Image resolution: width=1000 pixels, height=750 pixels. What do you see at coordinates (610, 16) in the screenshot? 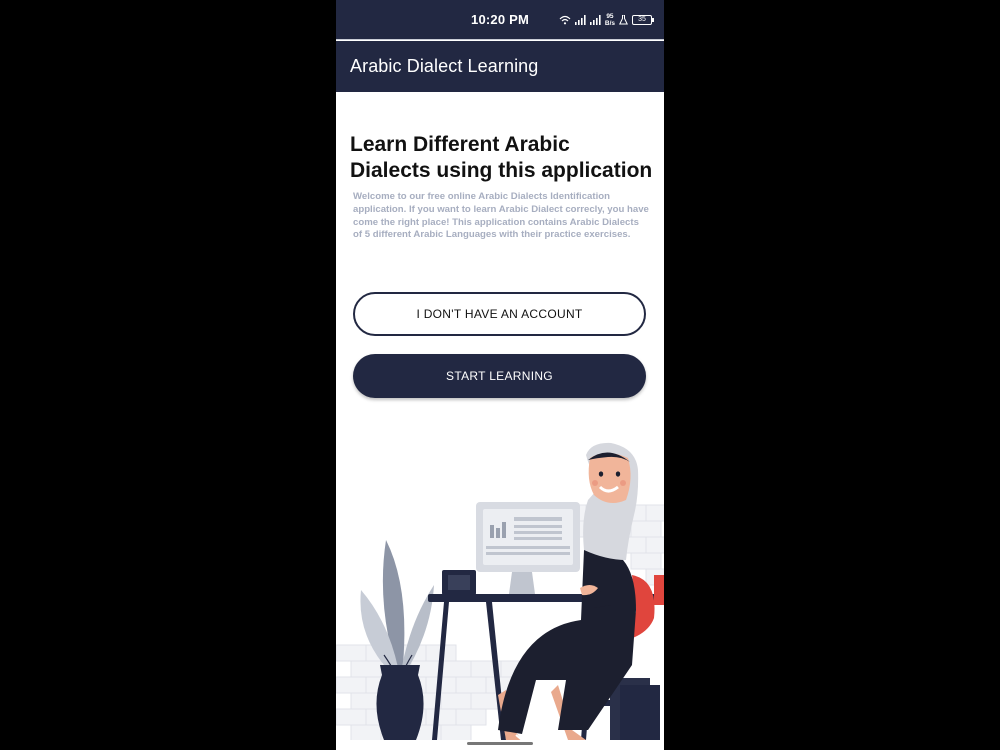
I see `network-speed-value: 95` at bounding box center [610, 16].